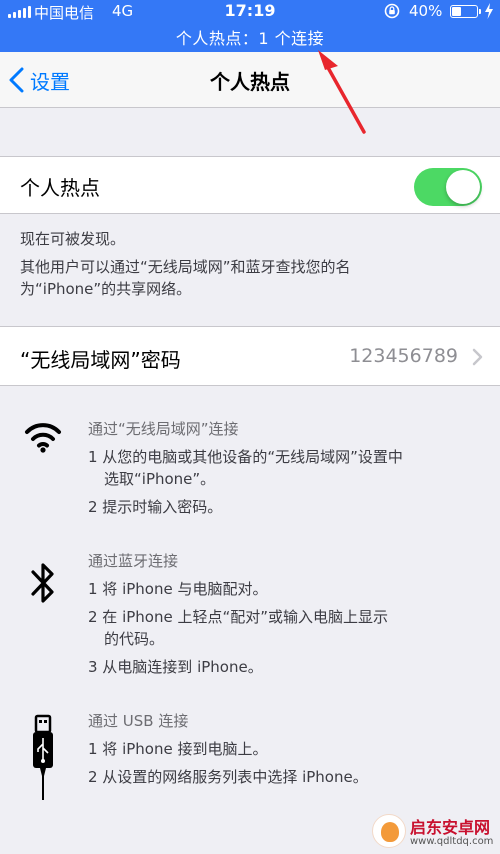 This screenshot has width=500, height=854. I want to click on usb-guide-step: 2 从设置的网络服务列表中选择 iPhone。, so click(228, 777).